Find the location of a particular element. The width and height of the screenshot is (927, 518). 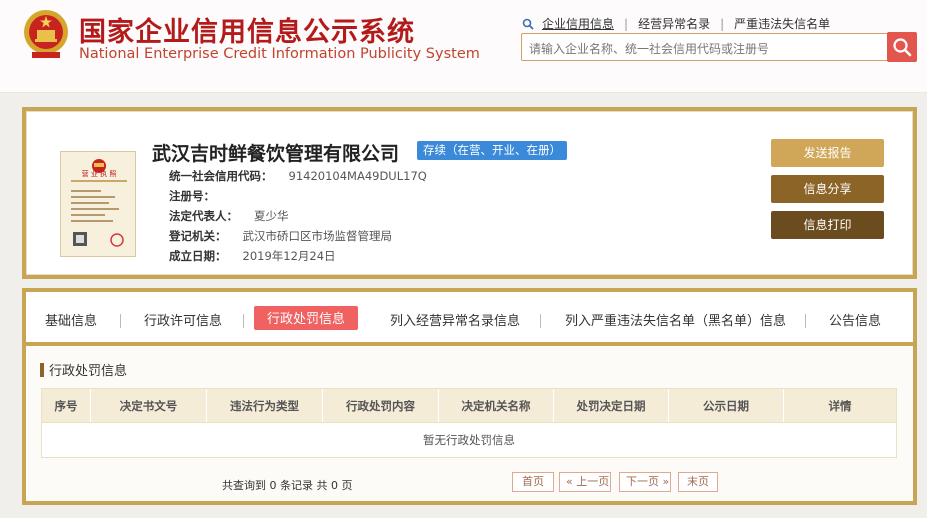

search-input: 请输入企业名称、统一社会信用代码或注册号 is located at coordinates (704, 47).